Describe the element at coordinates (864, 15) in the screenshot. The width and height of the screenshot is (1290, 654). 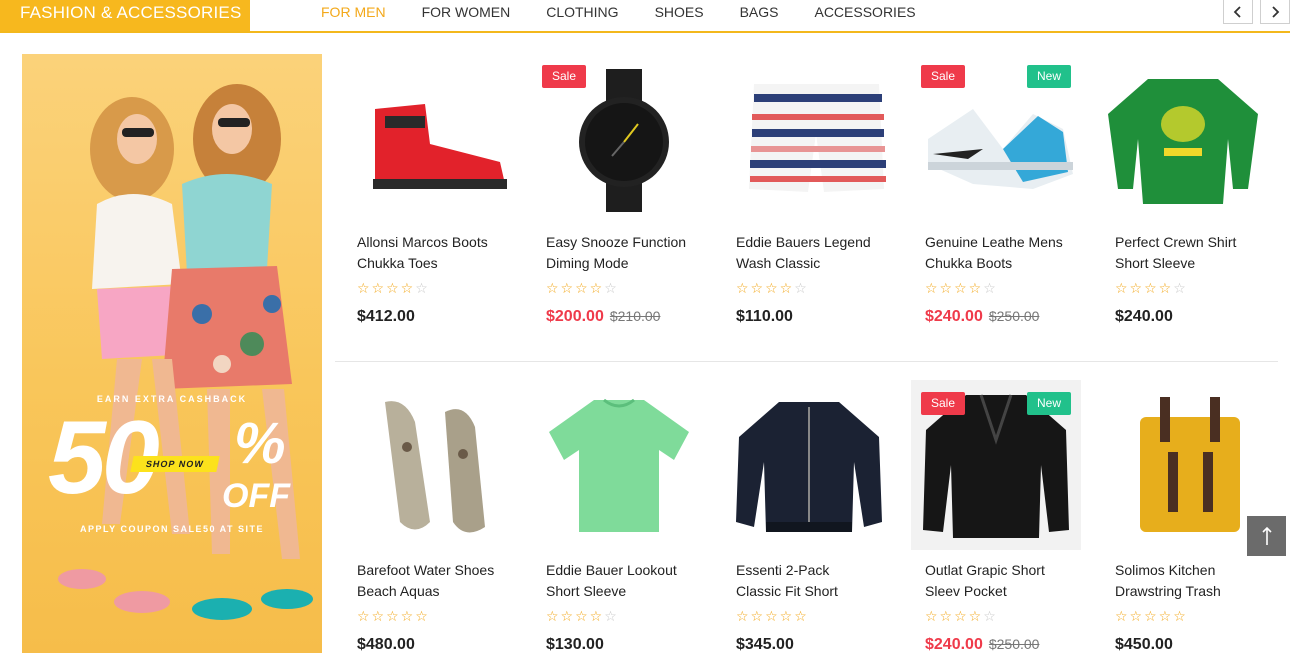
I see `tab-accessories: ACCESSORIES` at that location.